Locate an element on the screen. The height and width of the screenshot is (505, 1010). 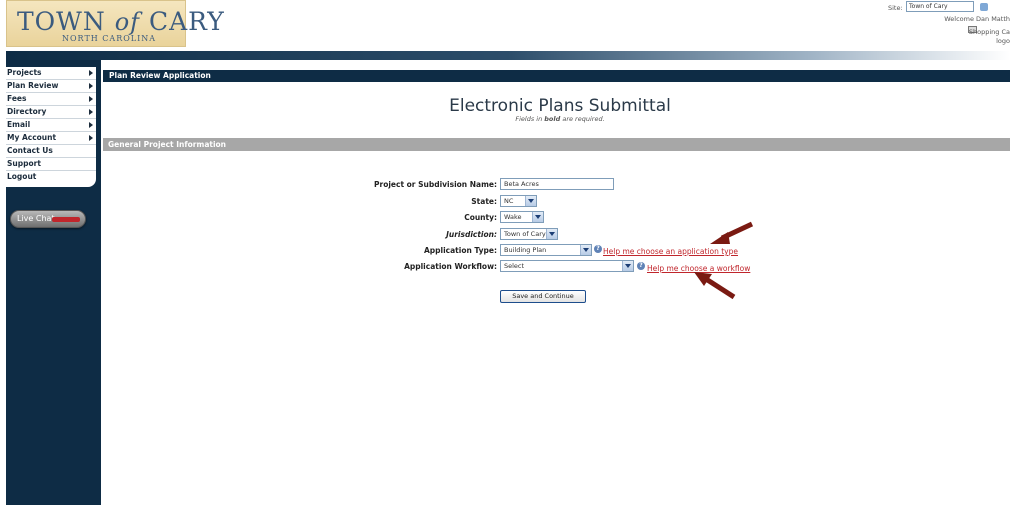
sidebar-item-my-account: My Account is located at coordinates (51, 138).